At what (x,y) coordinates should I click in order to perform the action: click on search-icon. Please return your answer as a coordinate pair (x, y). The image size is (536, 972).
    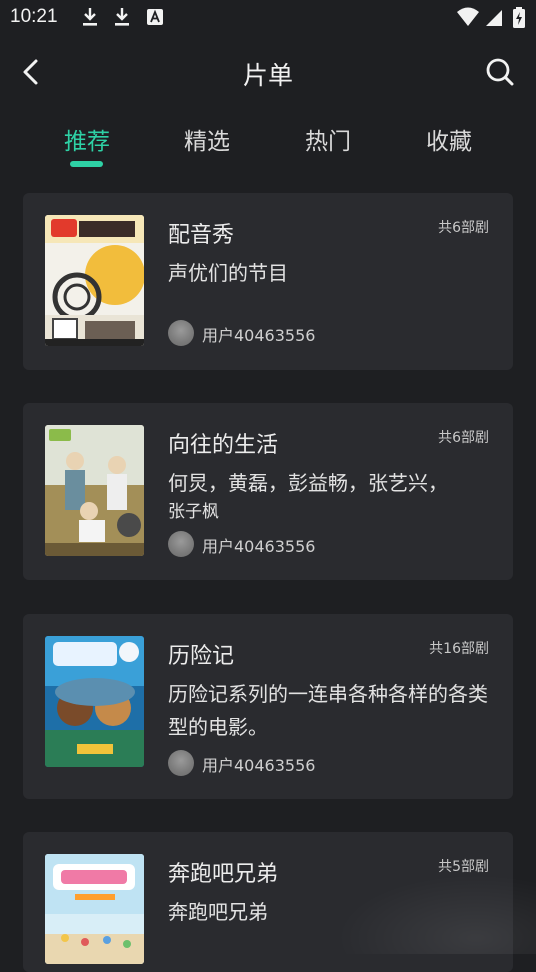
    Looking at the image, I should click on (500, 72).